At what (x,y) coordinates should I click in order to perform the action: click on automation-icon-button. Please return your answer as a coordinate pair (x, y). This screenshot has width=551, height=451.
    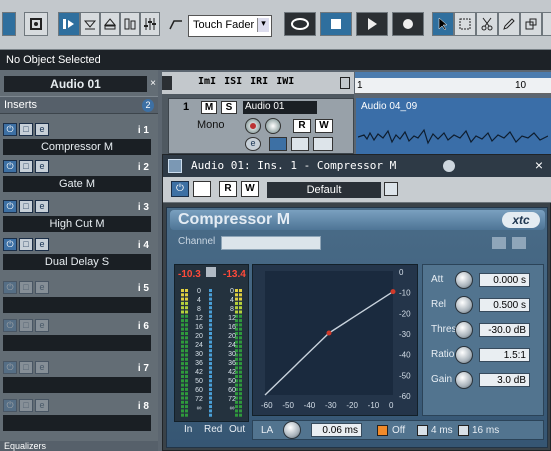
    Looking at the image, I should click on (176, 24).